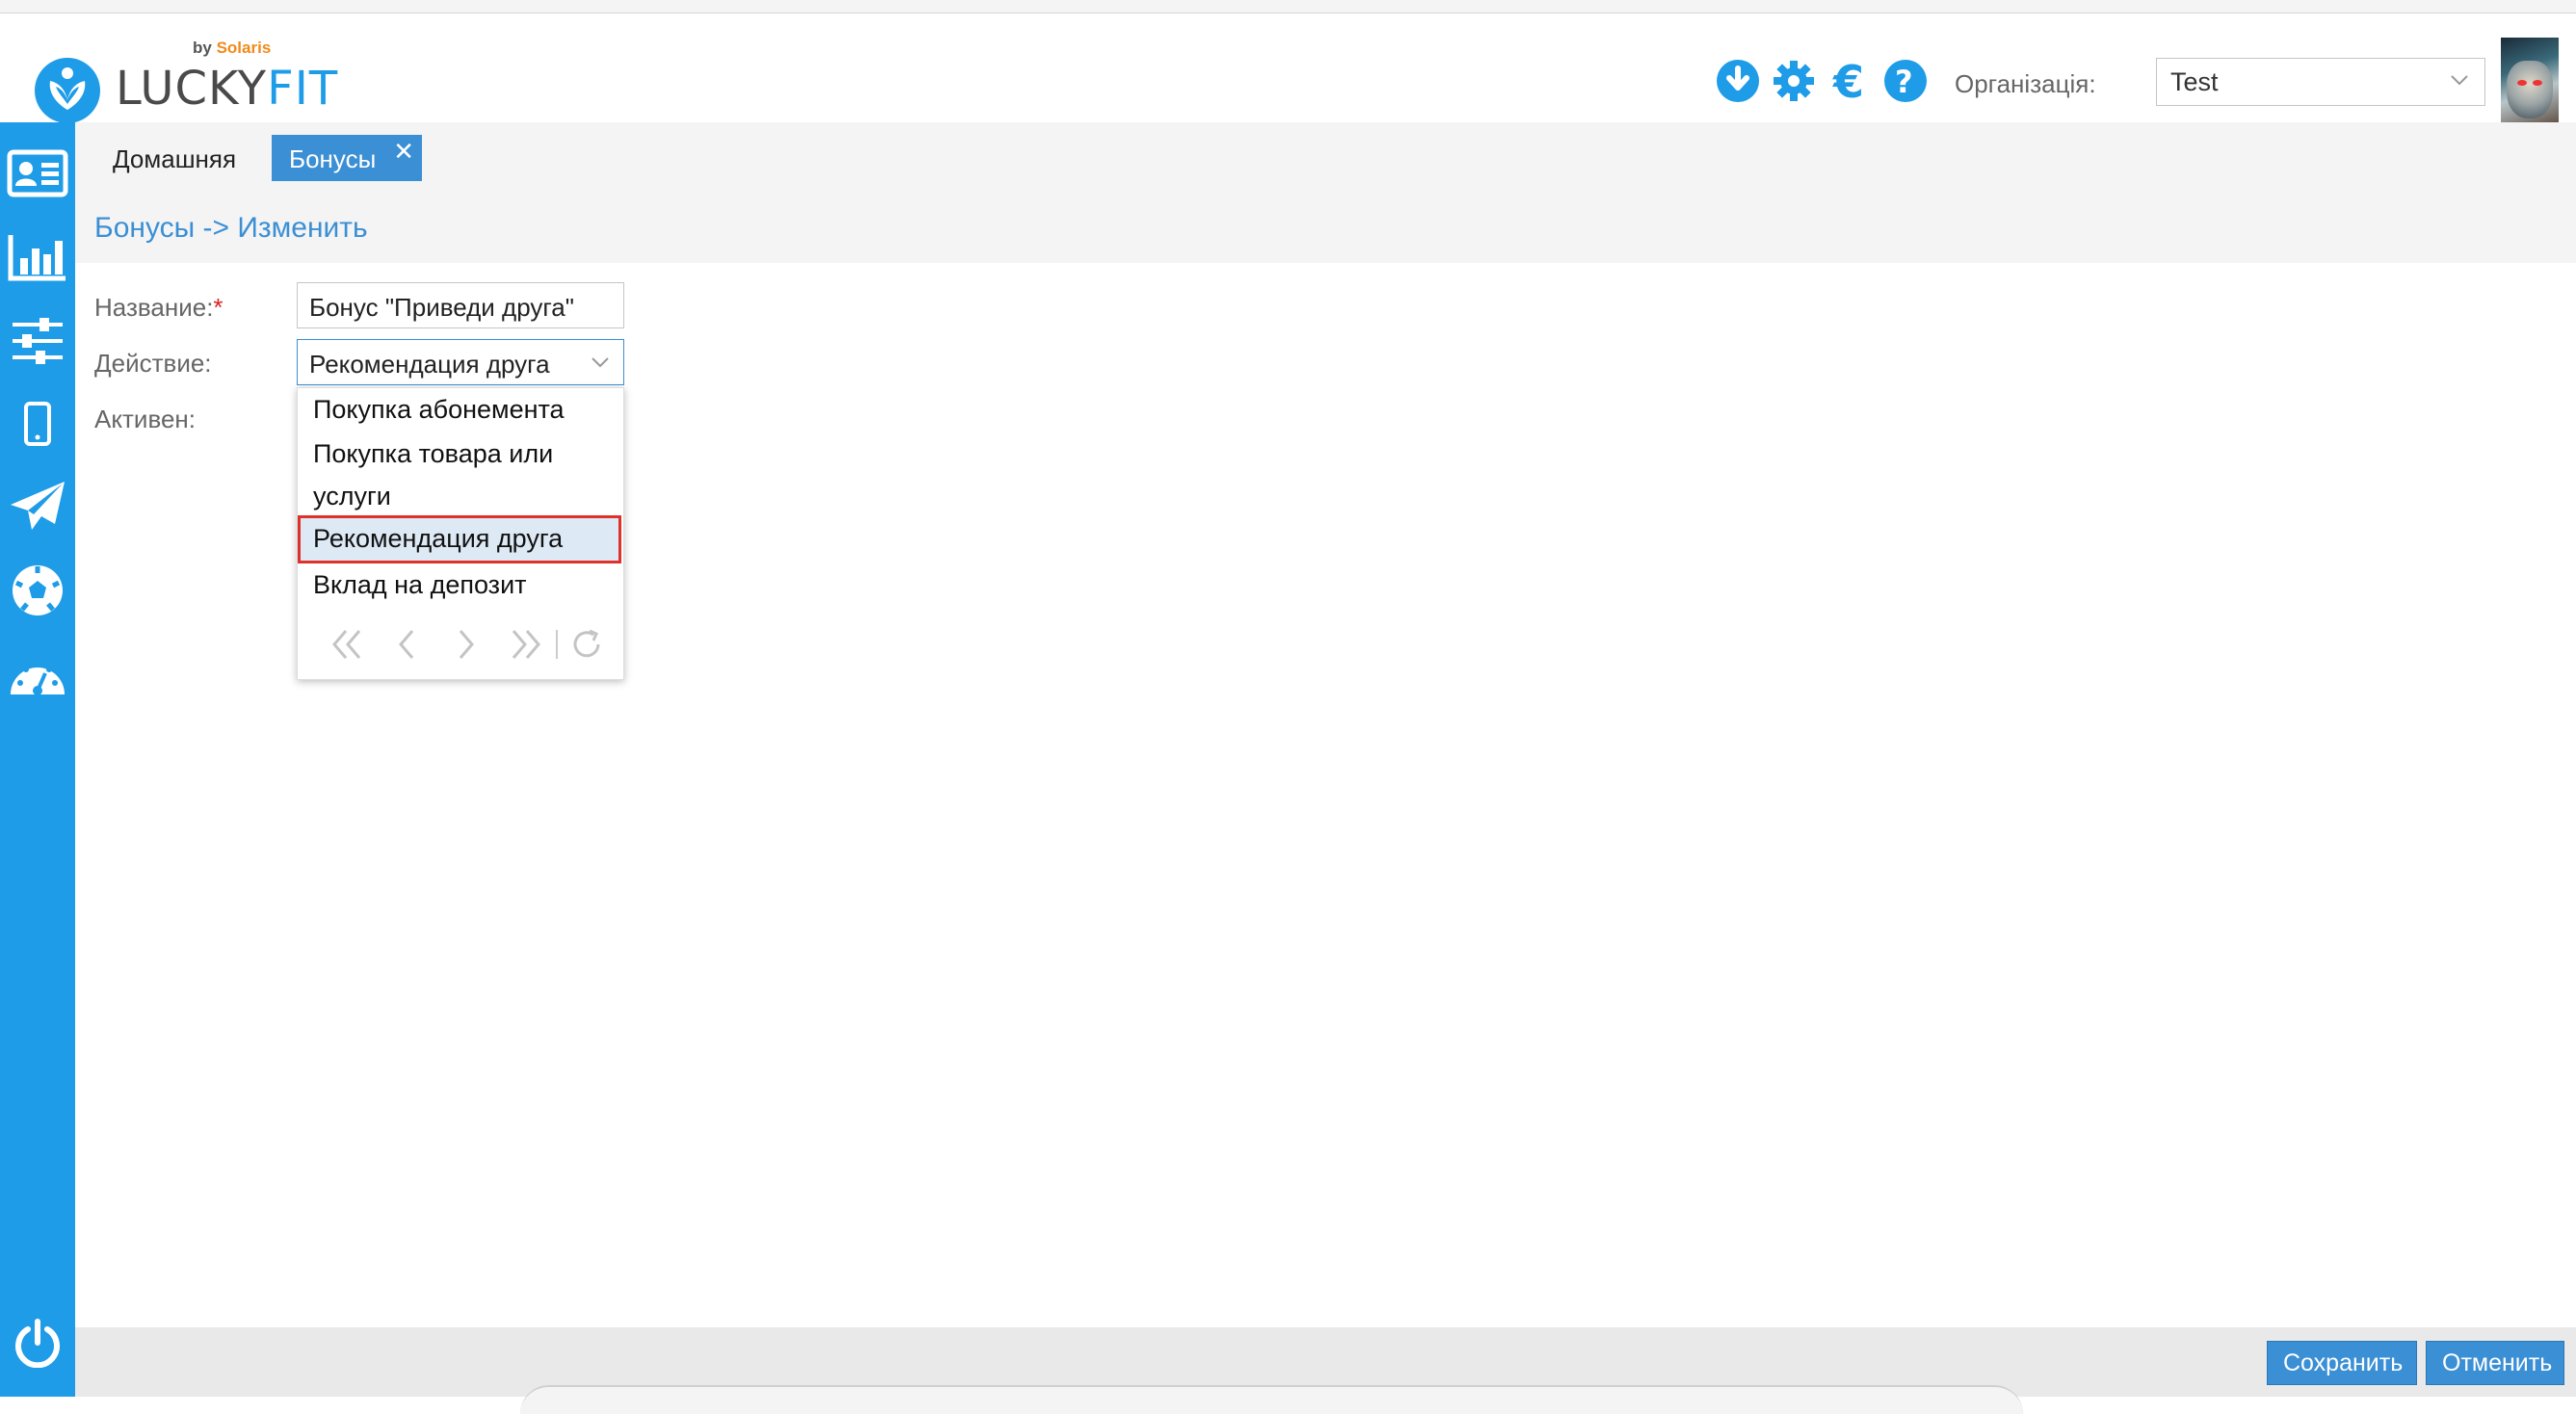  Describe the element at coordinates (145, 419) in the screenshot. I see `active-label: Активен:` at that location.